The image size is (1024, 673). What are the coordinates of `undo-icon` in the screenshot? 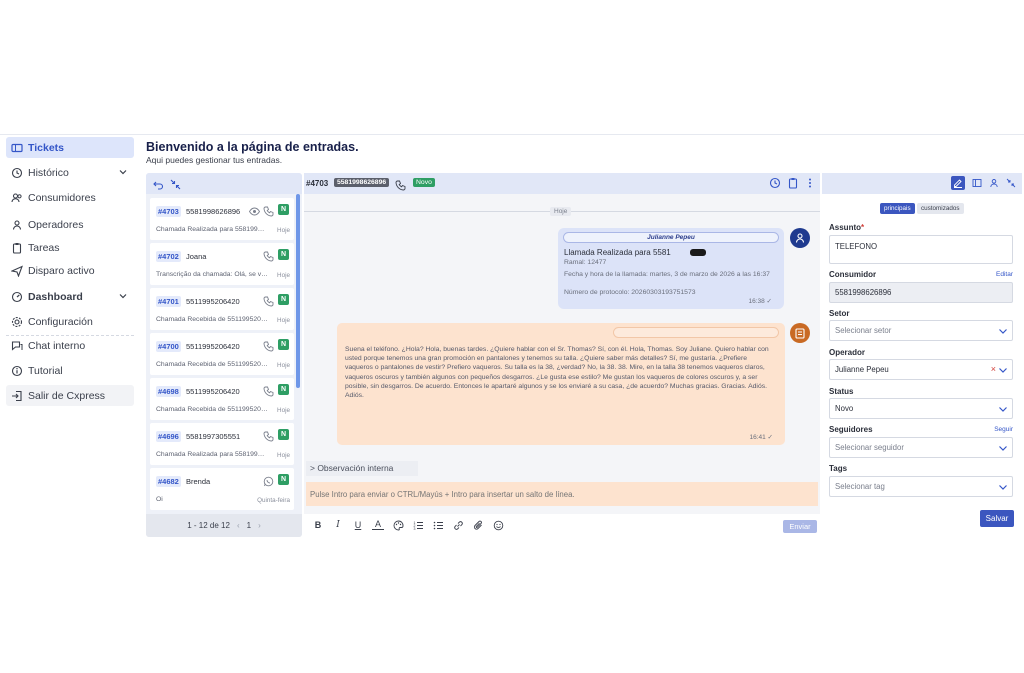 It's located at (158, 184).